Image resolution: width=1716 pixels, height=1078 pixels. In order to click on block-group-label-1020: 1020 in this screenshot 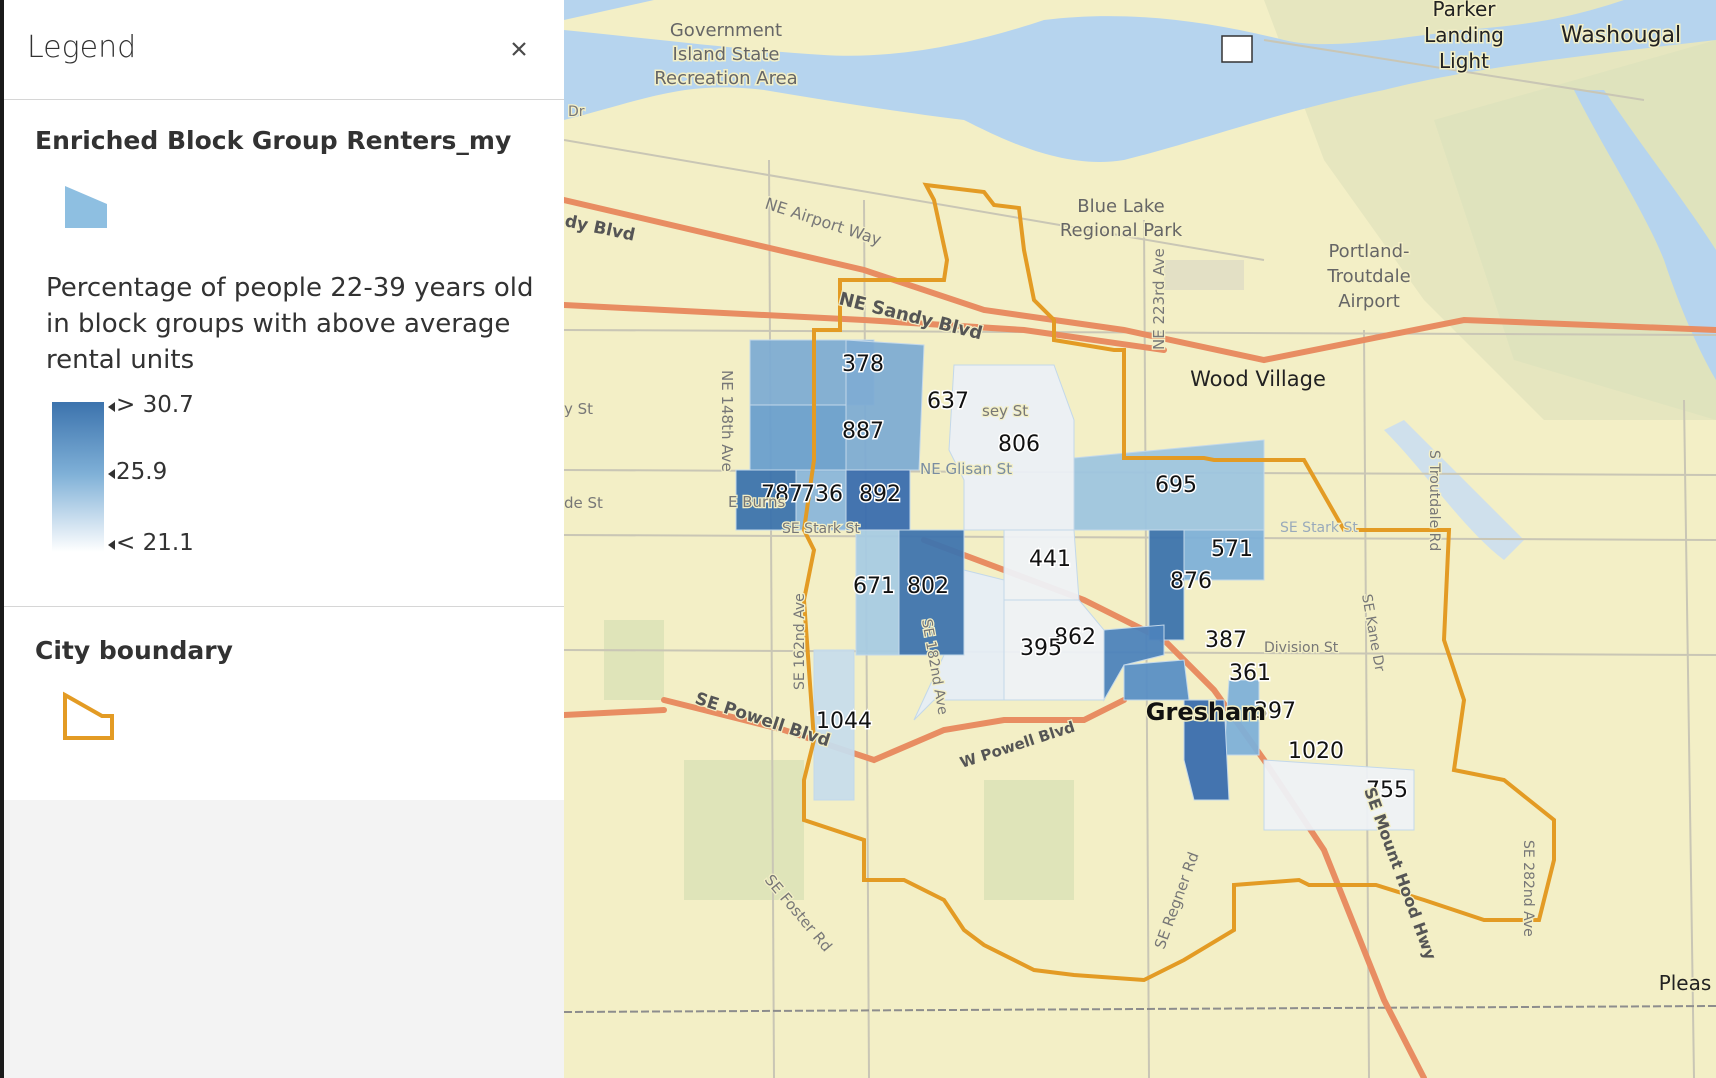, I will do `click(1316, 751)`.